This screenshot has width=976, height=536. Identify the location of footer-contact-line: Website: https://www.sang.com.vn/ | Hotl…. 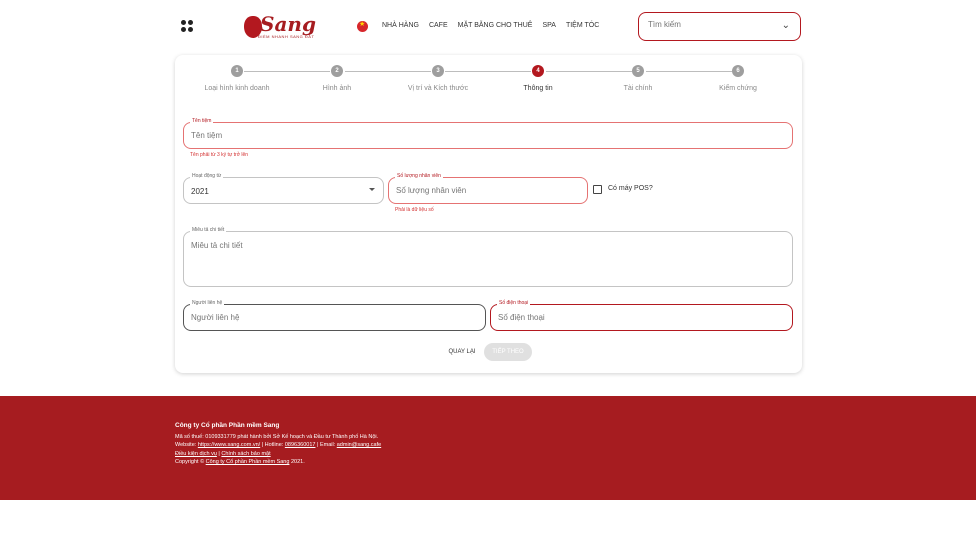
(278, 445).